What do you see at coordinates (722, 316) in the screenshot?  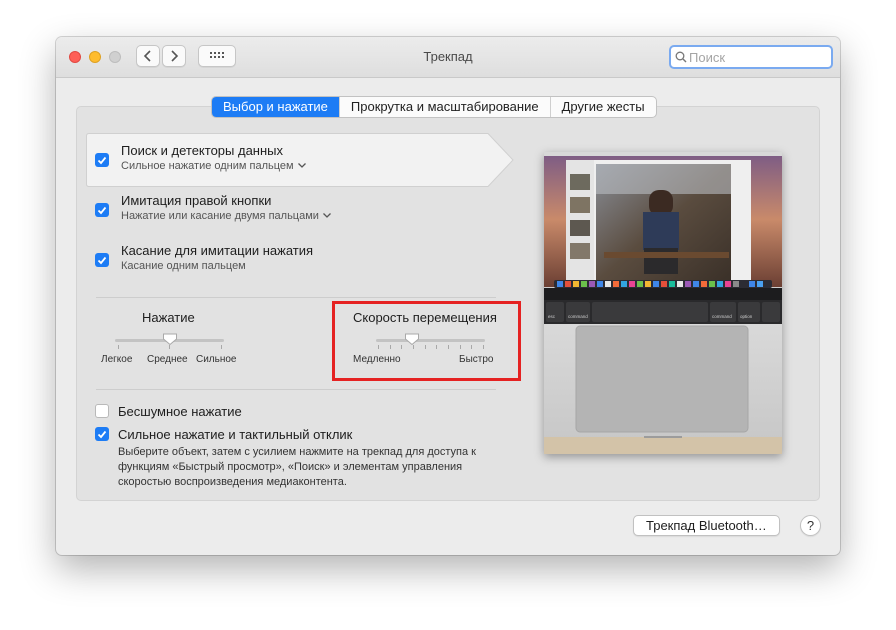 I see `touchbar-key-command-right: command` at bounding box center [722, 316].